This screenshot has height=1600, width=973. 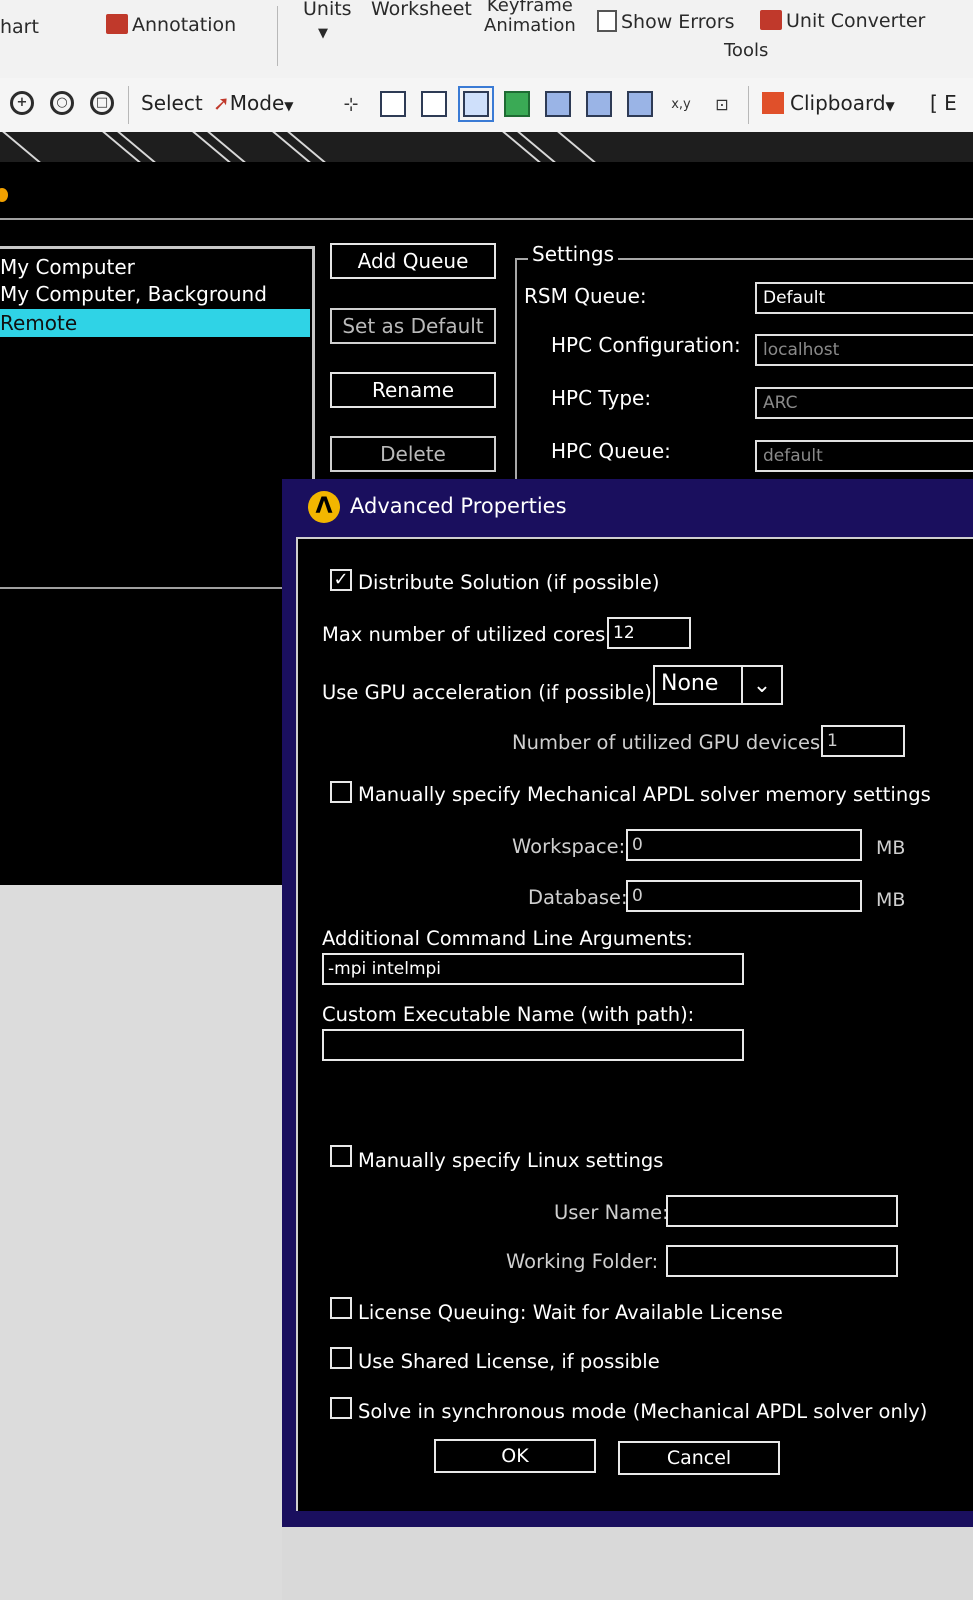 What do you see at coordinates (585, 296) in the screenshot?
I see `rsm-queue-label: RSM Queue:` at bounding box center [585, 296].